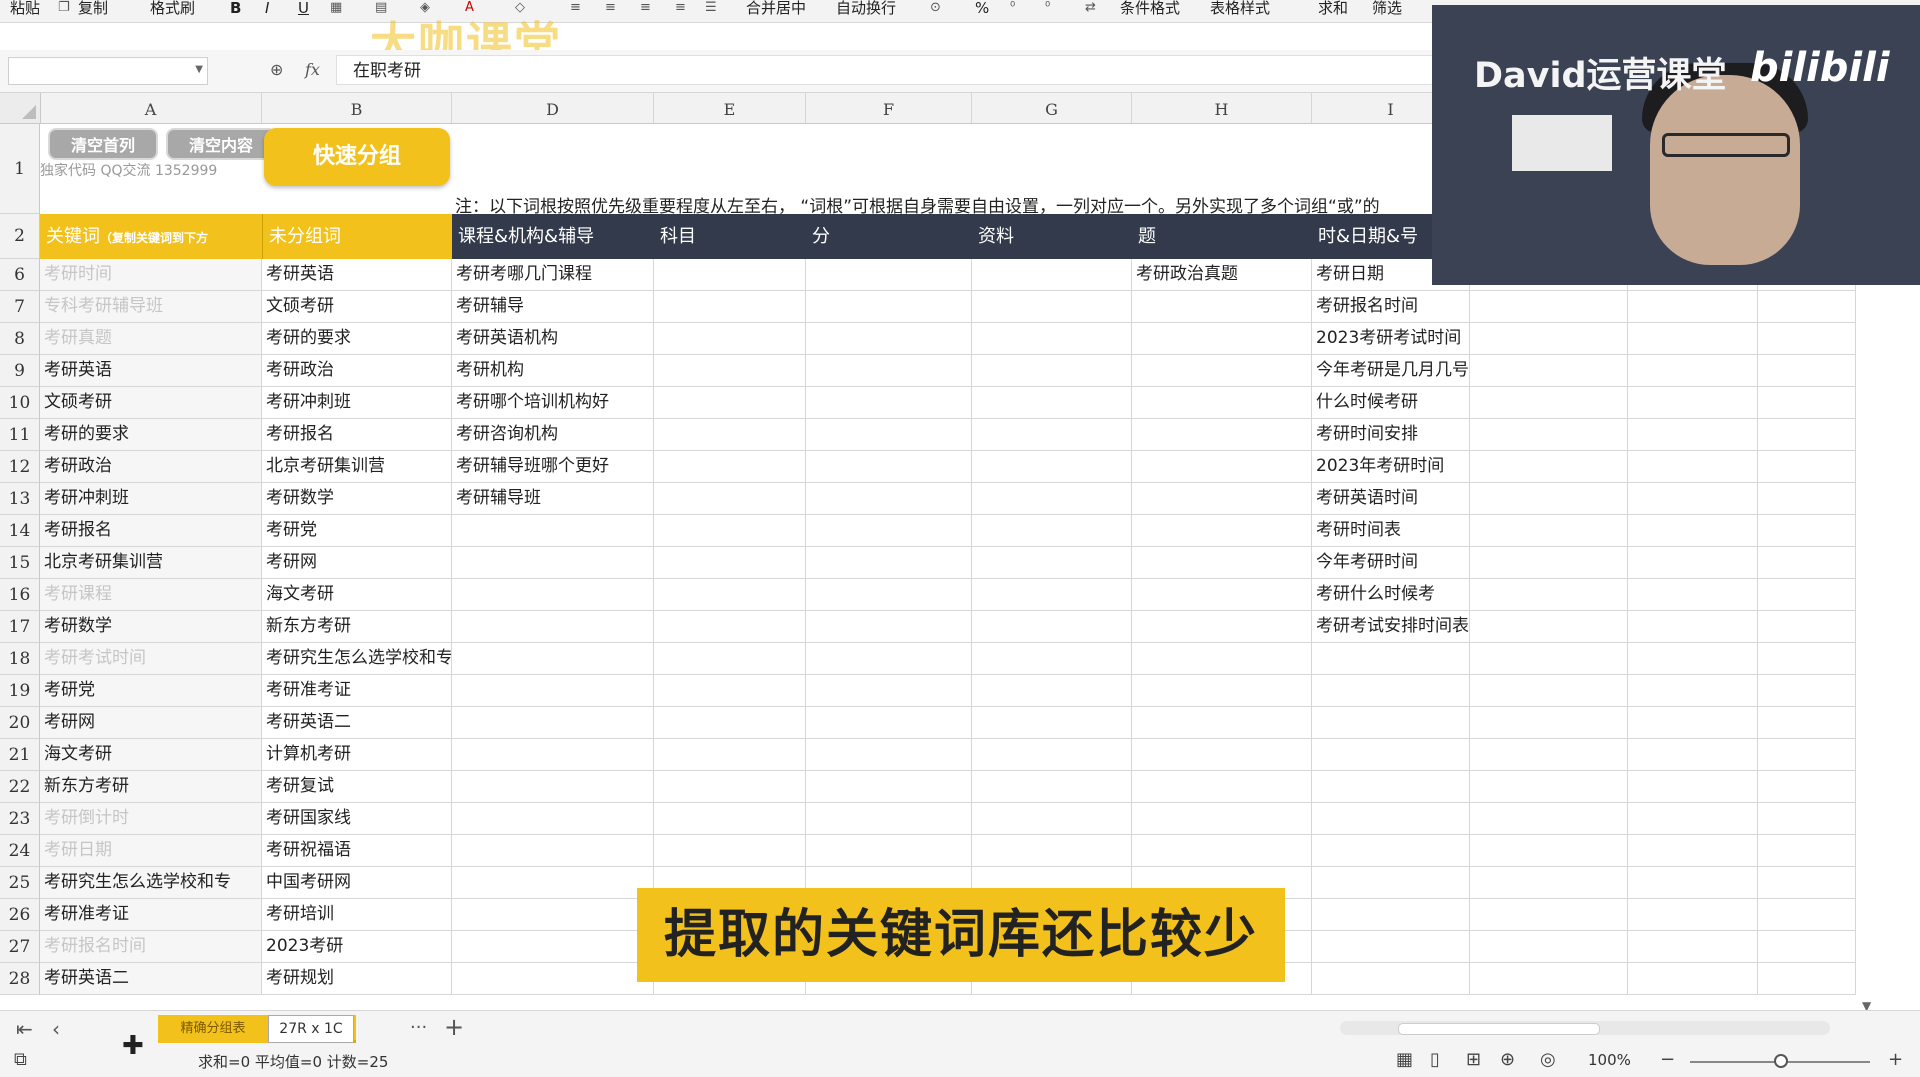  Describe the element at coordinates (730, 108) in the screenshot. I see `column-header-e: E` at that location.